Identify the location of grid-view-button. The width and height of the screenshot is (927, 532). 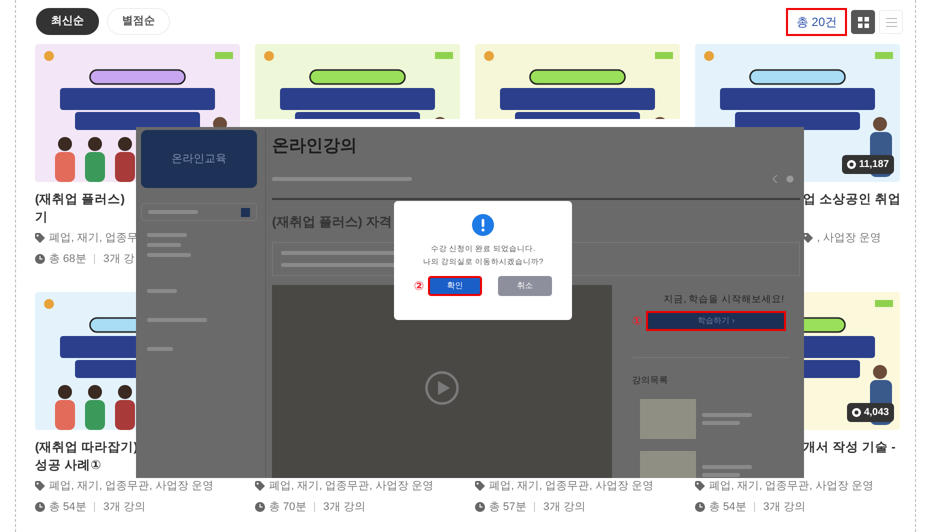
(863, 22).